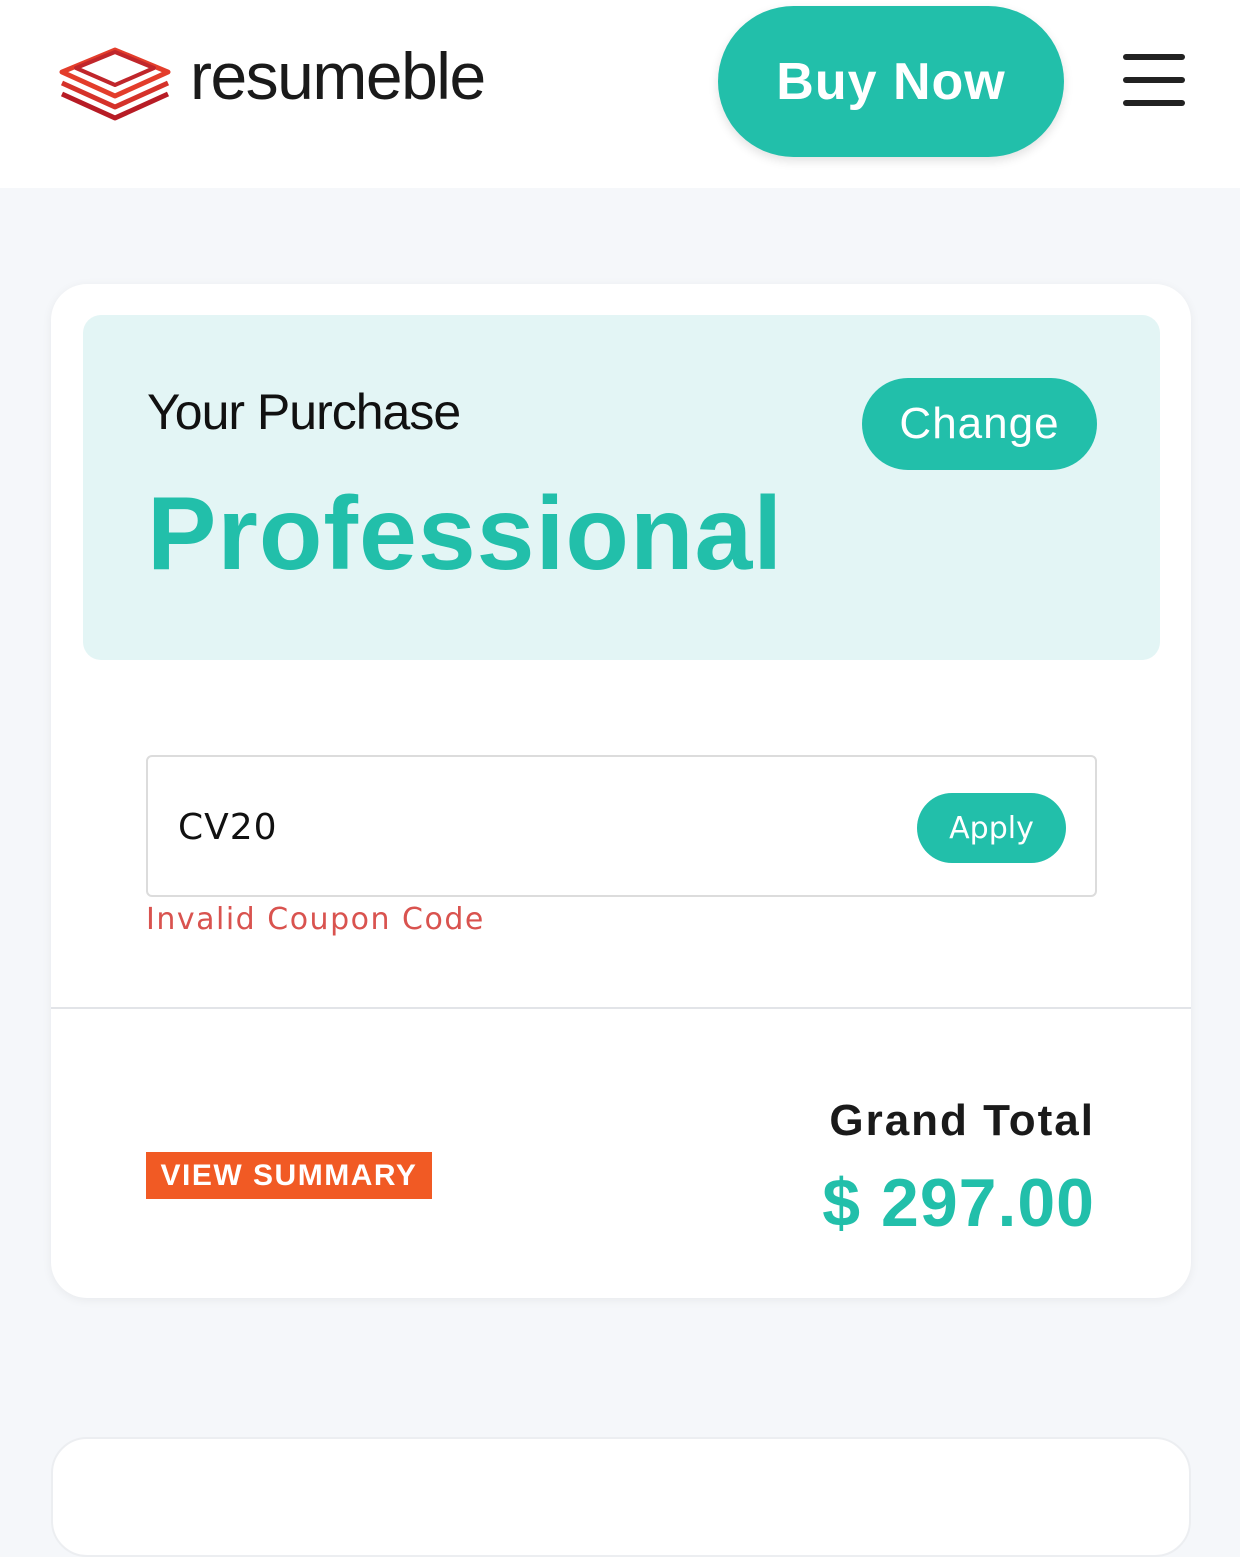 This screenshot has height=1557, width=1240. Describe the element at coordinates (315, 919) in the screenshot. I see `coupon-error-message: Invalid Coupon Code` at that location.